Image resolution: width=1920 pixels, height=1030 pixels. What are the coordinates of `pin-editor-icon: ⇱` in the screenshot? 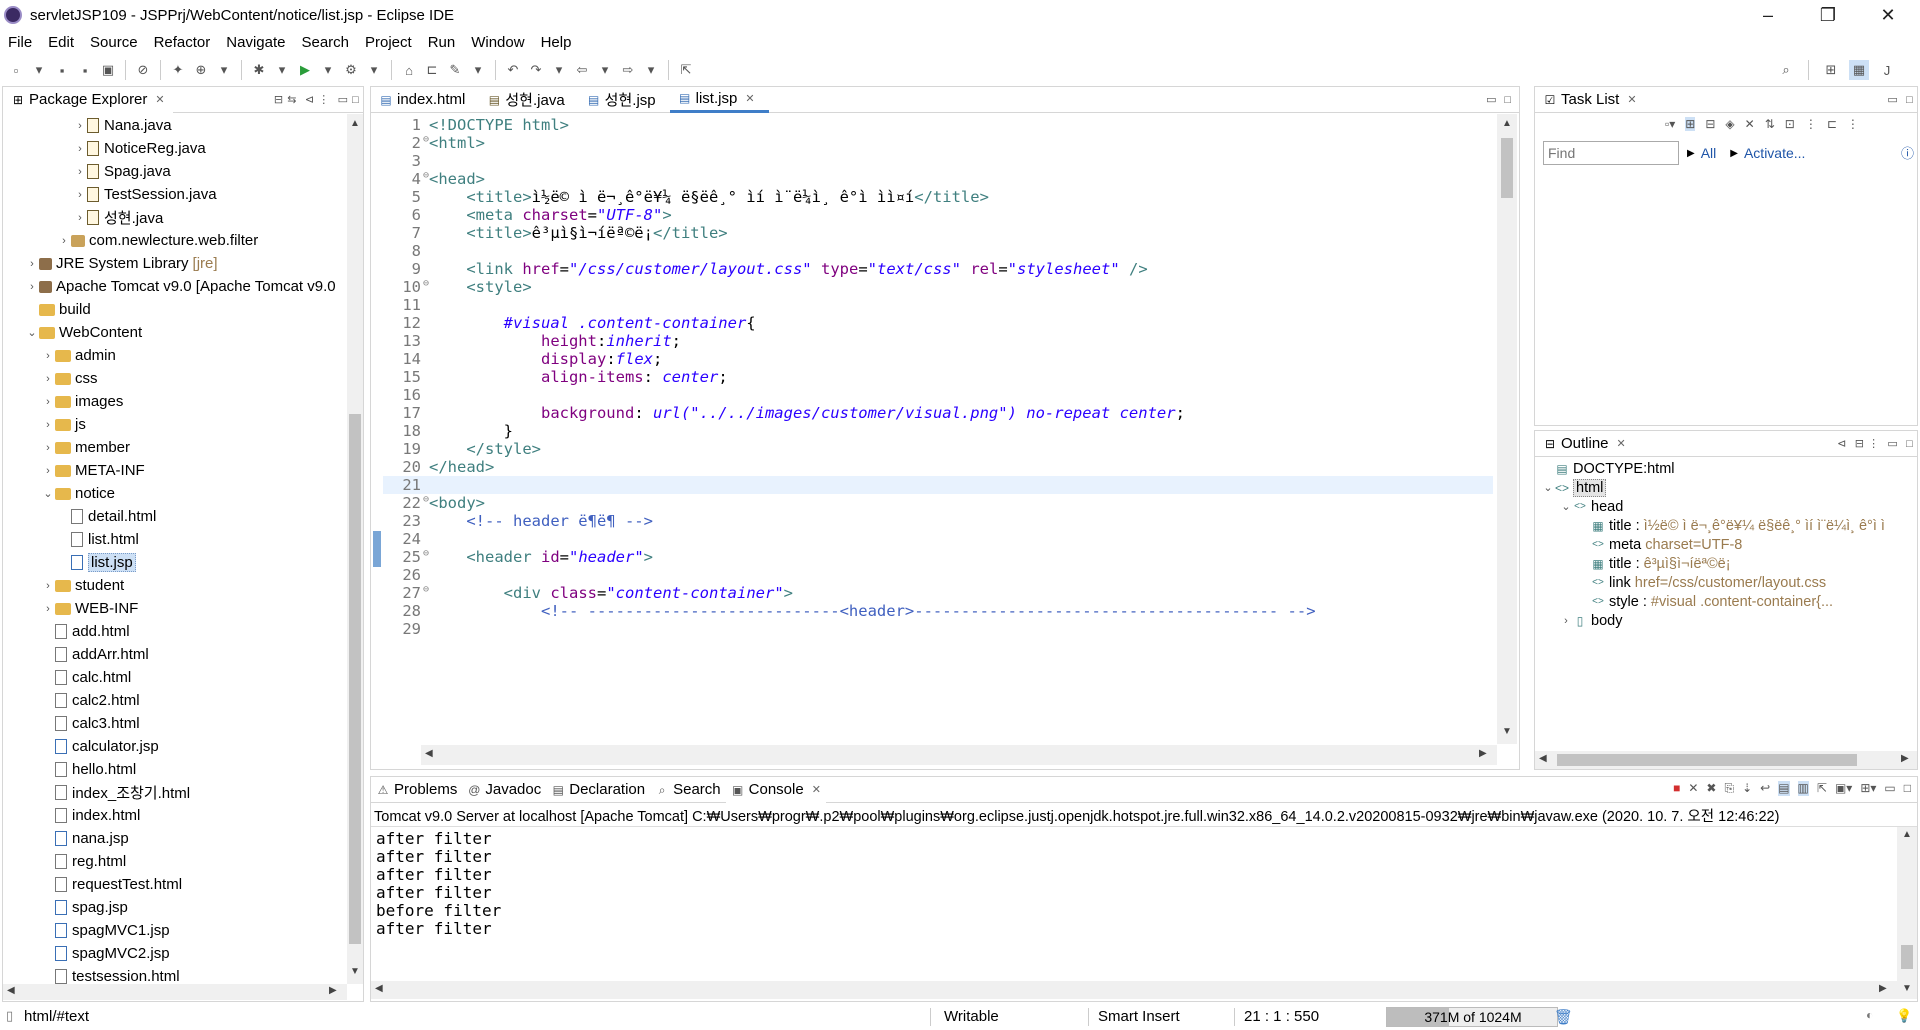 It's located at (686, 70).